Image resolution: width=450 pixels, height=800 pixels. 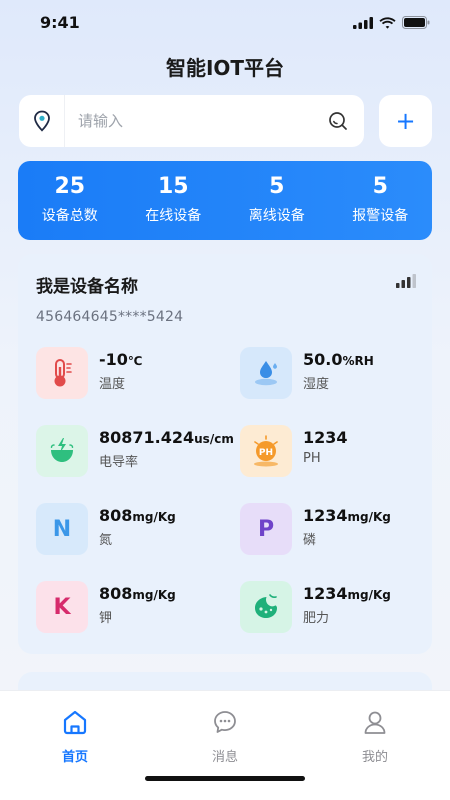 I want to click on potassium-label: 钾, so click(x=106, y=618).